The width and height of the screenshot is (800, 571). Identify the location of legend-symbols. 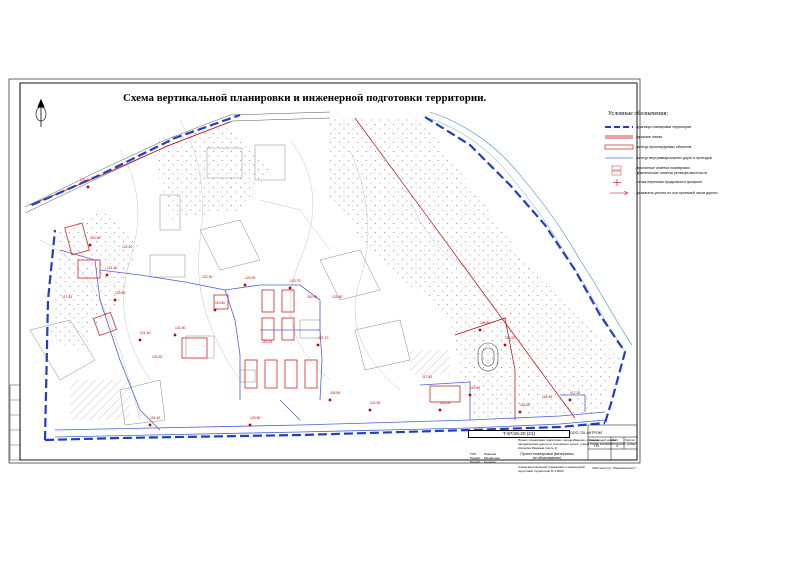
(619, 161).